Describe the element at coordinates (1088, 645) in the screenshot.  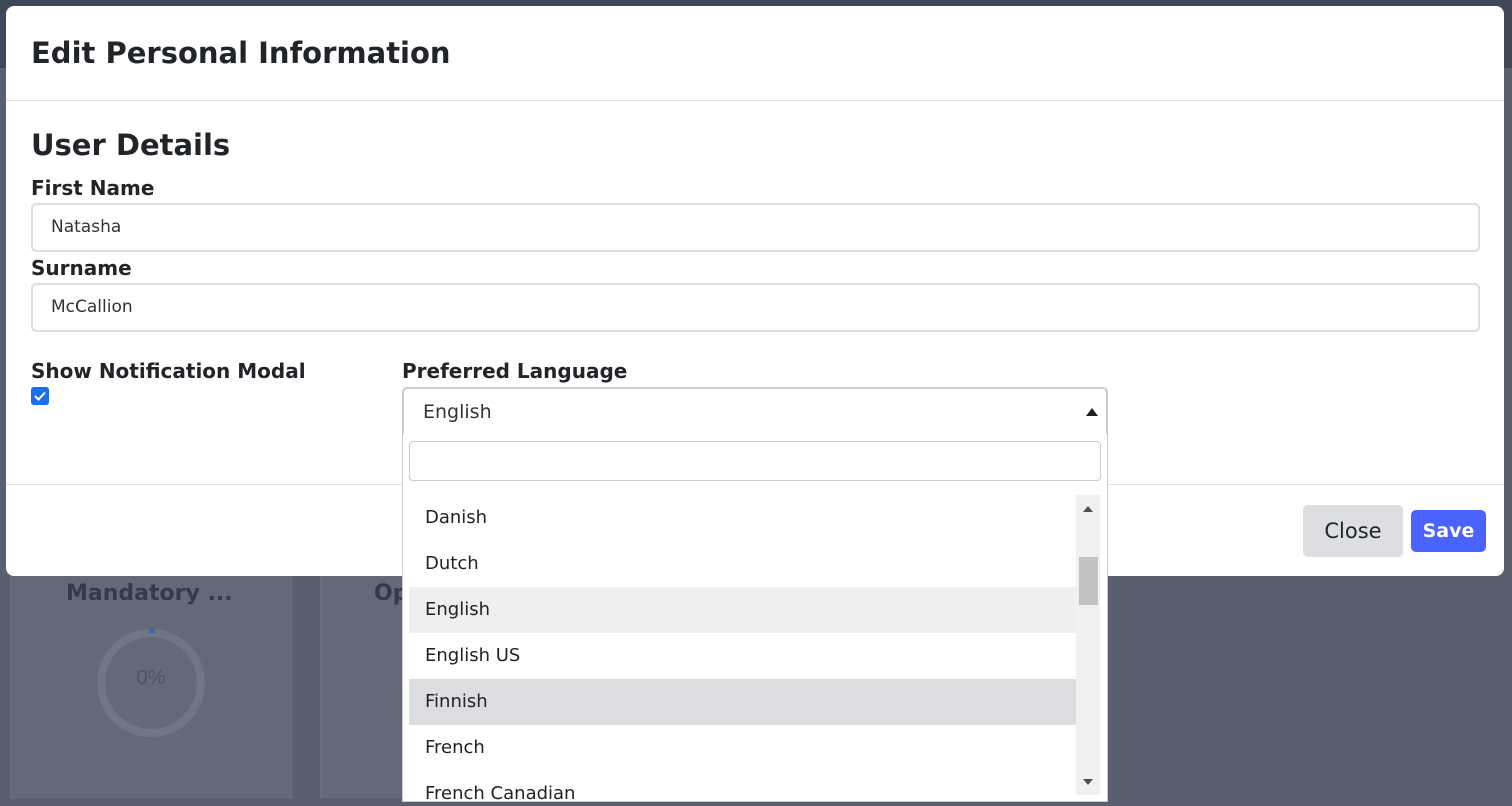
I see `dropdown-scrollbar` at that location.